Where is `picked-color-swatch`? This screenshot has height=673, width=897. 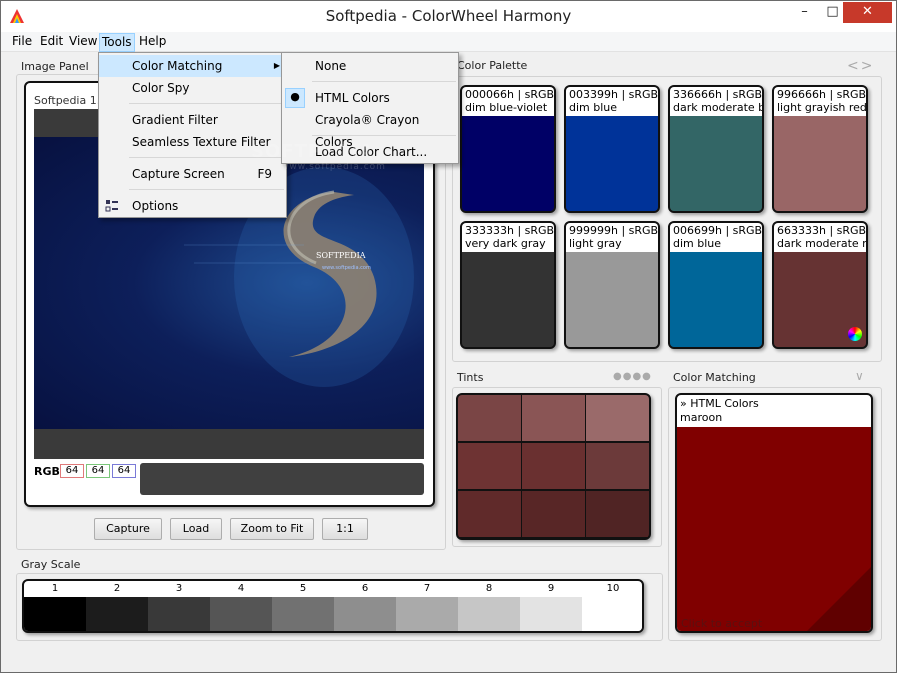 picked-color-swatch is located at coordinates (282, 479).